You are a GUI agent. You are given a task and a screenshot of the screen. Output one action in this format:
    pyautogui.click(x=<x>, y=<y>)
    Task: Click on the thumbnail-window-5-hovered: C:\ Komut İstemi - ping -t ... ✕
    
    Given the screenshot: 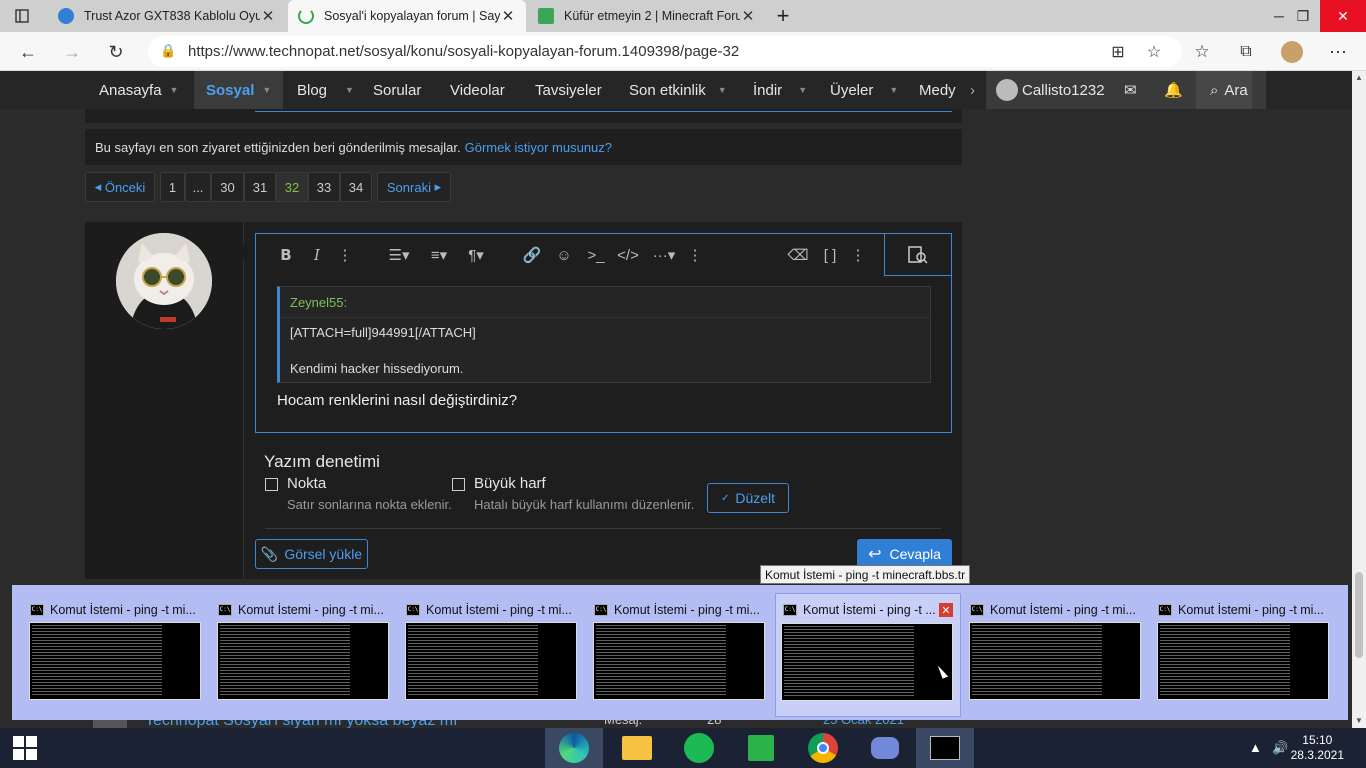 What is the action you would take?
    pyautogui.click(x=868, y=655)
    